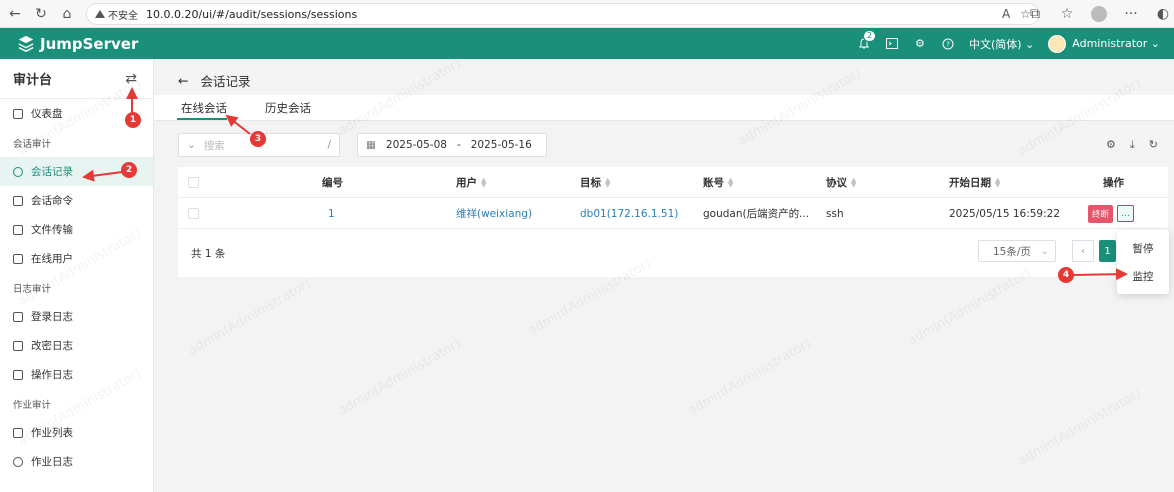 The image size is (1174, 492). What do you see at coordinates (52, 172) in the screenshot?
I see `sidebar-item-label: 会话记录` at bounding box center [52, 172].